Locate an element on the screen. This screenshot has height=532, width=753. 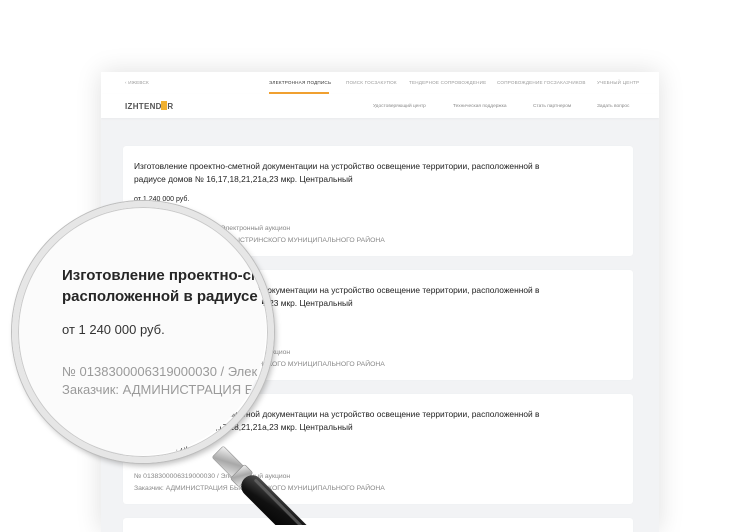
tab-procurement-search: ПОИСК ГОСЗАКУПОК is located at coordinates (371, 82).